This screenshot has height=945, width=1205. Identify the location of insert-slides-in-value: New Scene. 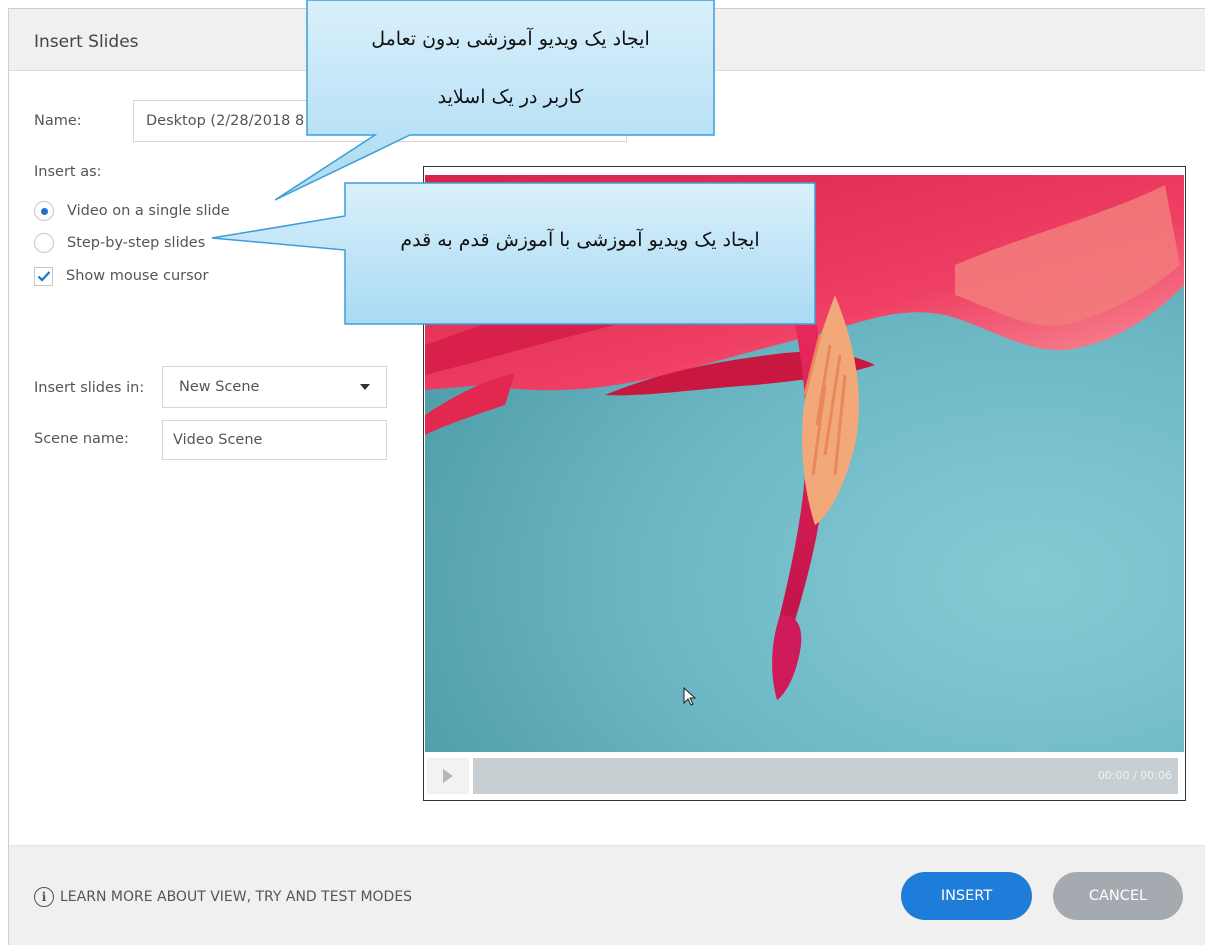
(219, 387).